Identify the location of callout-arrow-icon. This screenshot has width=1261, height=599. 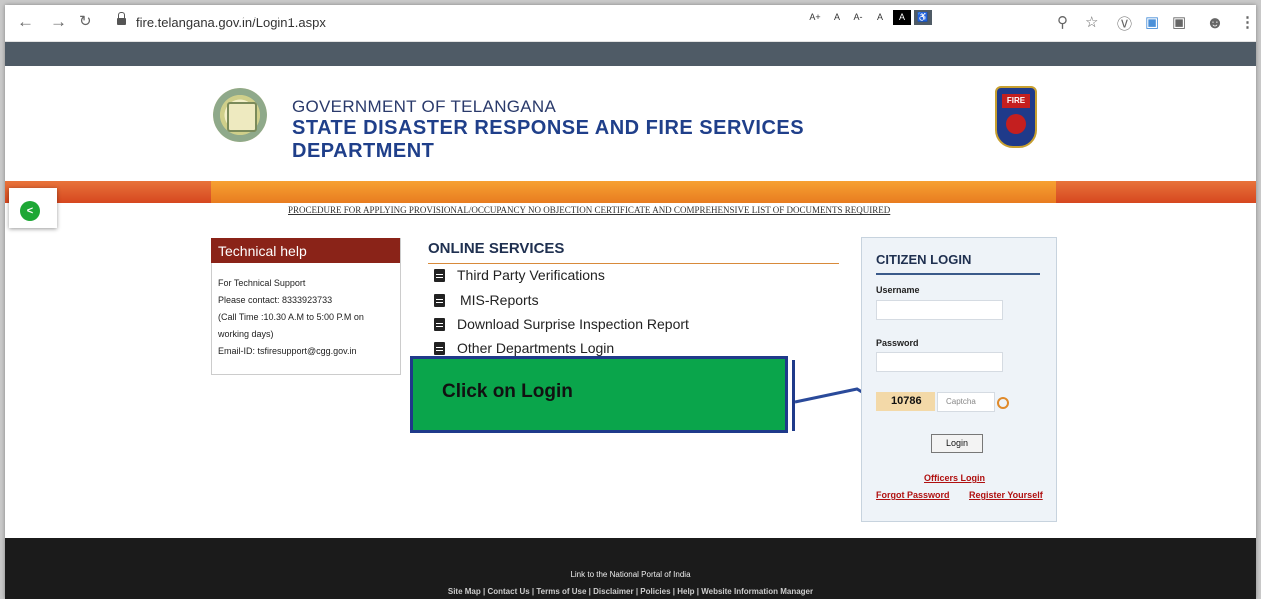
(862, 410).